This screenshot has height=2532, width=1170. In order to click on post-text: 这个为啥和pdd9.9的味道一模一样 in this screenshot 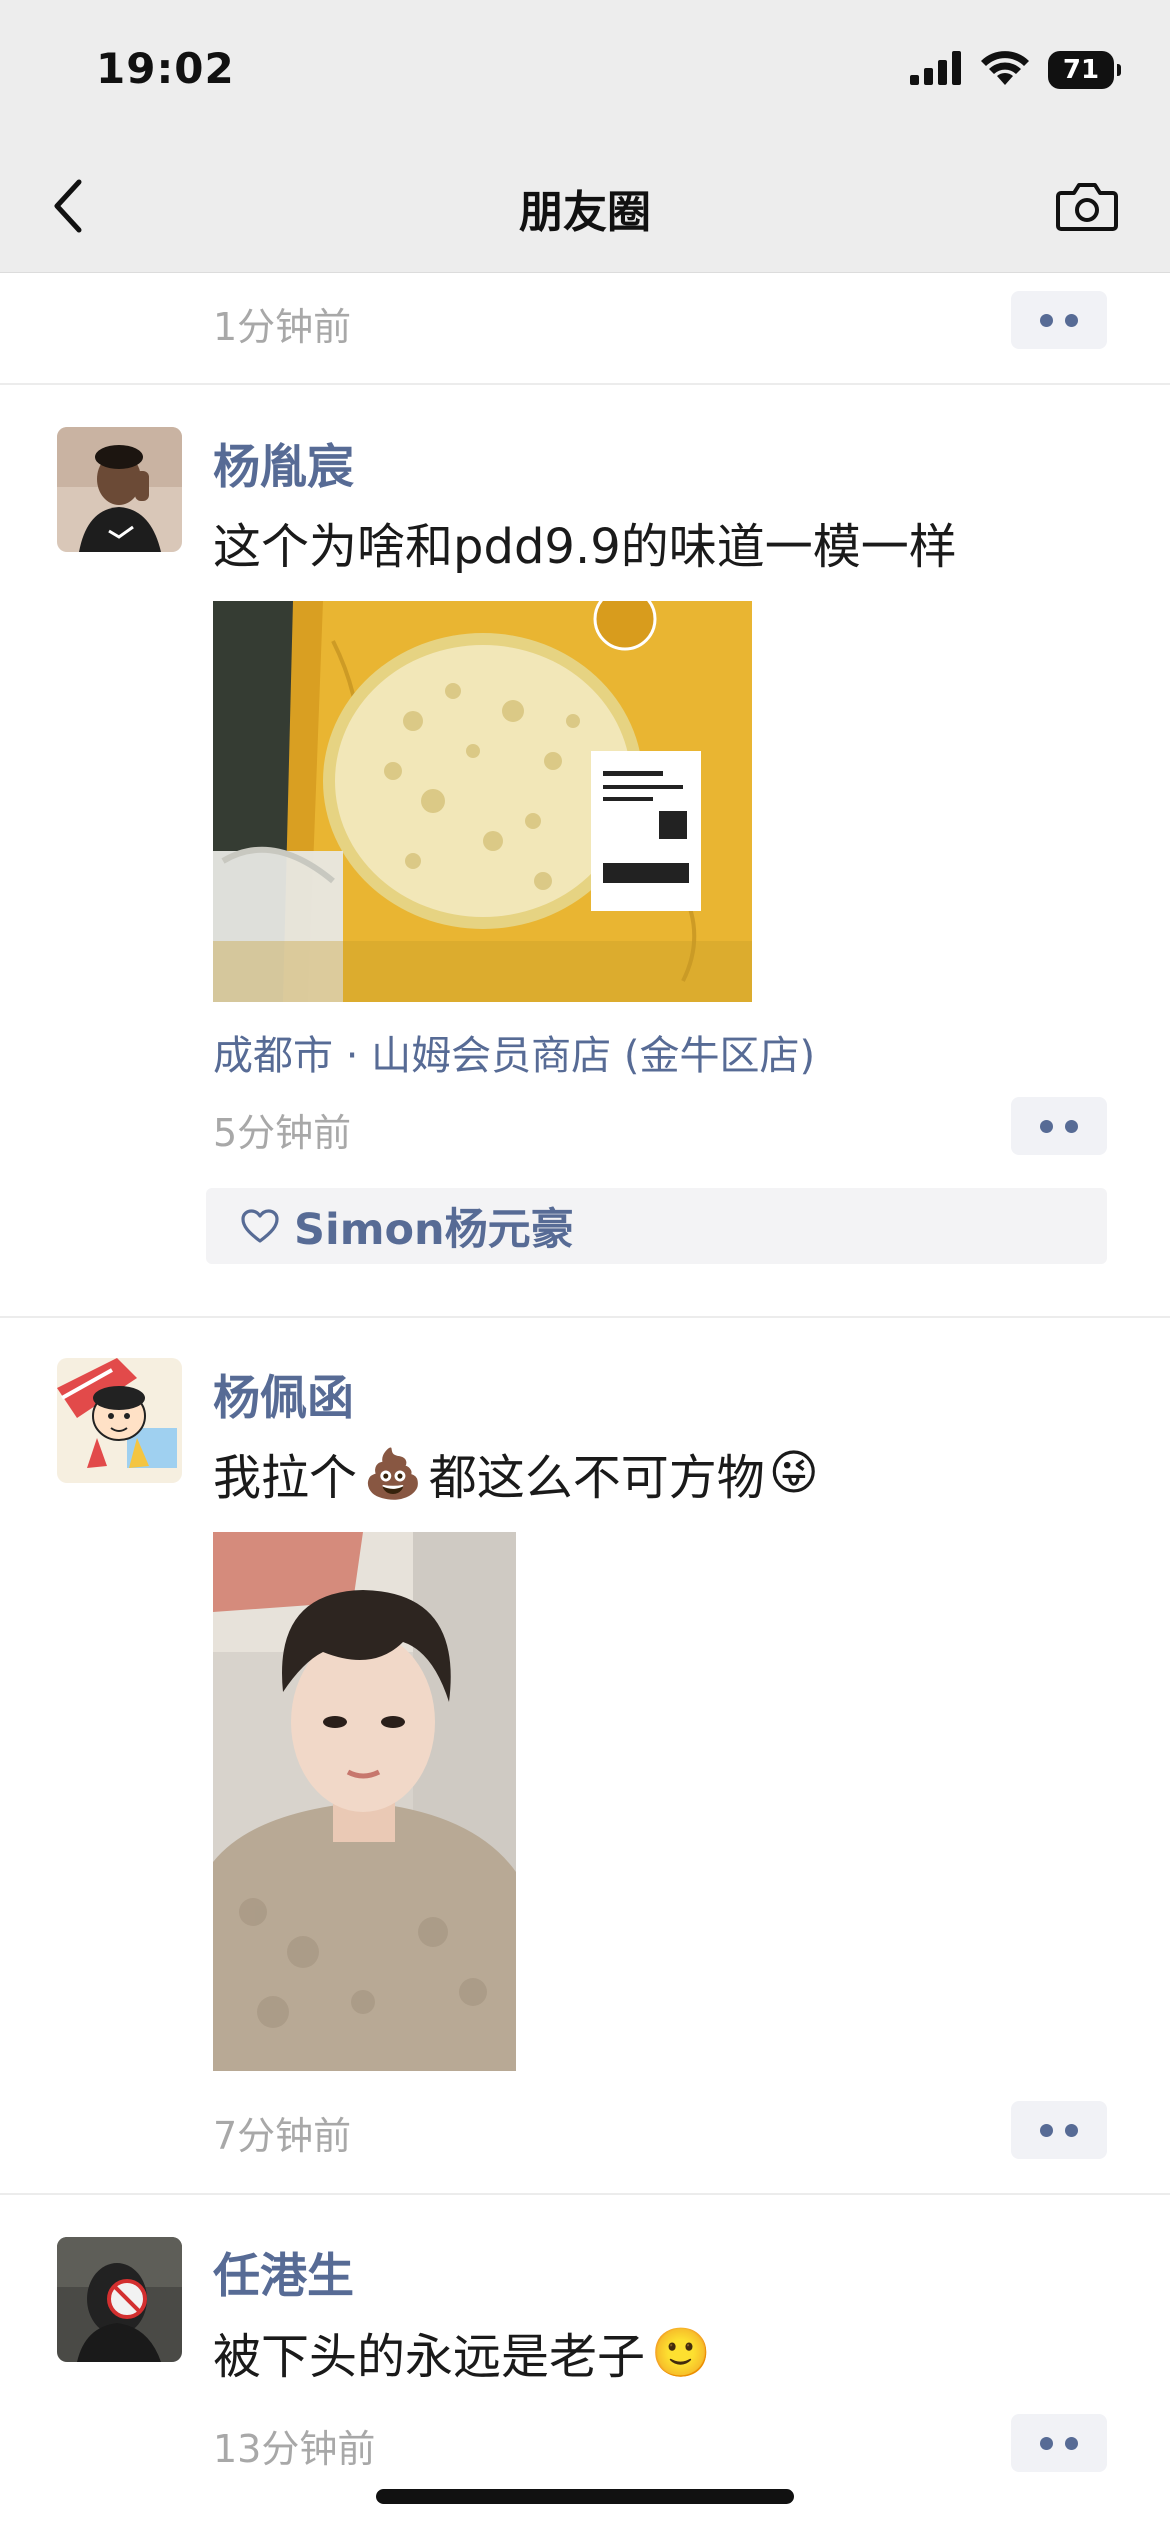, I will do `click(585, 542)`.